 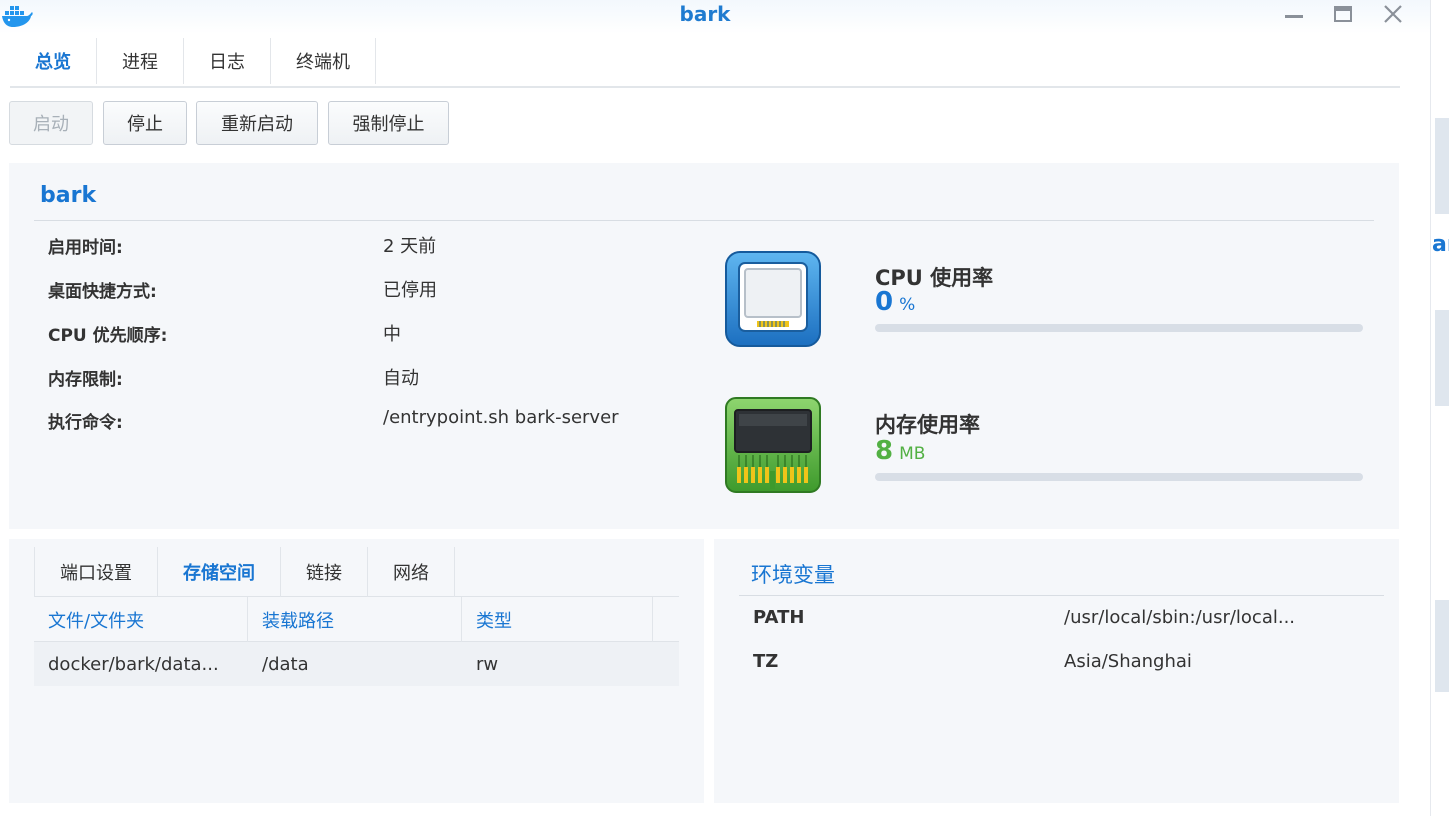 What do you see at coordinates (392, 334) in the screenshot?
I see `cpu-priority-value: 中` at bounding box center [392, 334].